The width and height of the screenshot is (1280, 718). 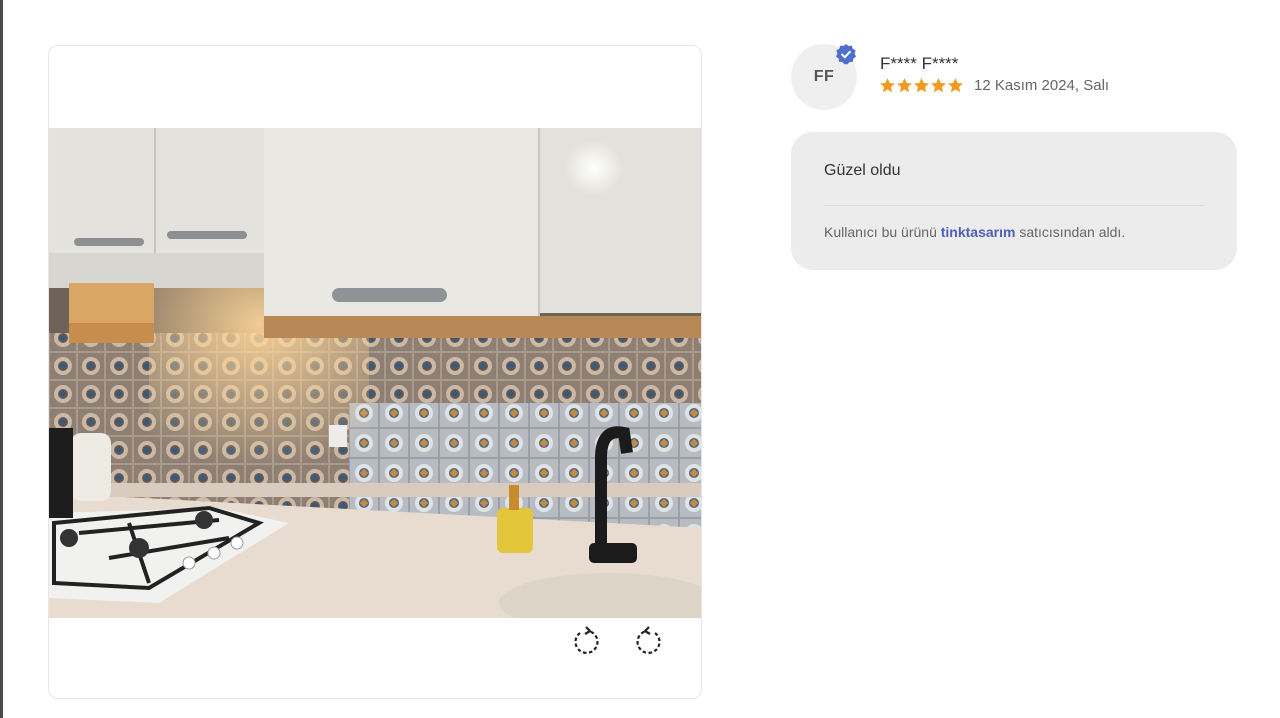 What do you see at coordinates (1072, 232) in the screenshot?
I see `seller-suffix: satıcısından aldı.` at bounding box center [1072, 232].